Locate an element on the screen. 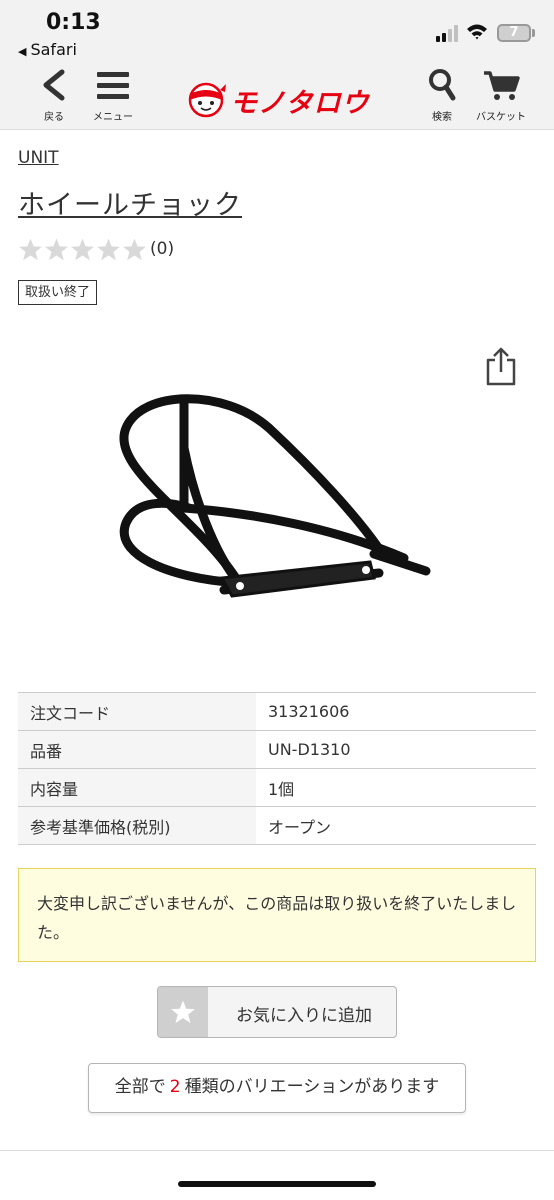  variations-prefix: 全部で is located at coordinates (140, 1087).